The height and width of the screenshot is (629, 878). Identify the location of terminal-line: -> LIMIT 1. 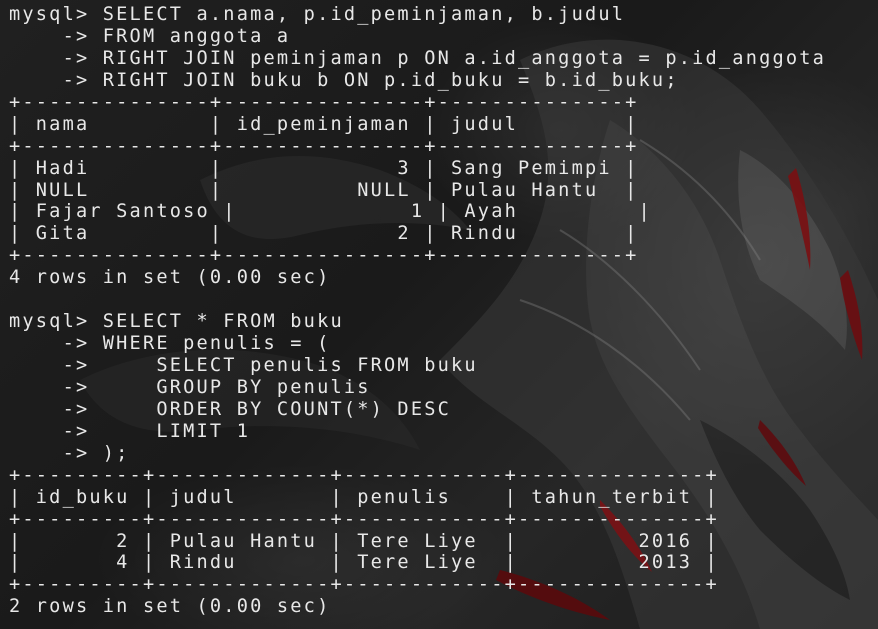
(130, 431).